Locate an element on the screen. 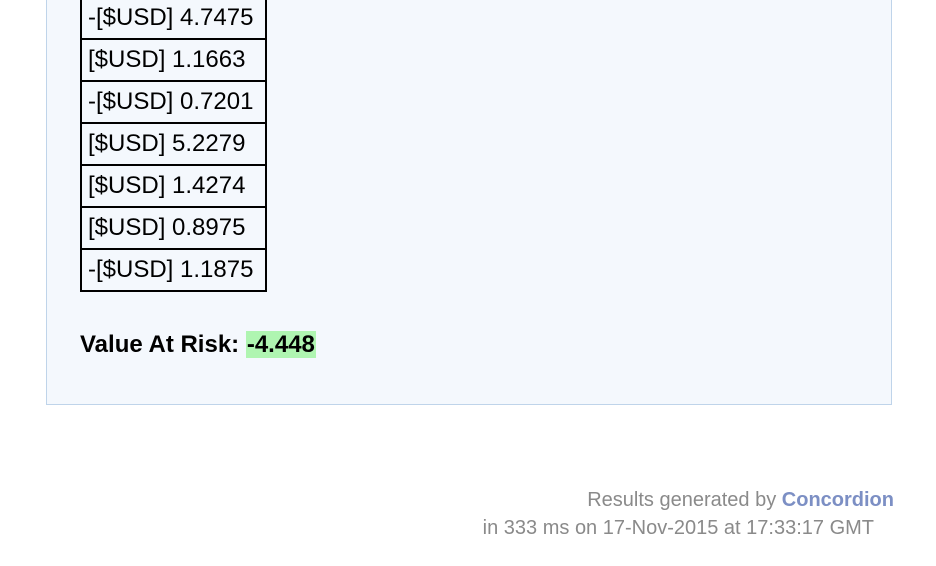 The height and width of the screenshot is (566, 936). table-row: [$USD] 1.1663 is located at coordinates (173, 60).